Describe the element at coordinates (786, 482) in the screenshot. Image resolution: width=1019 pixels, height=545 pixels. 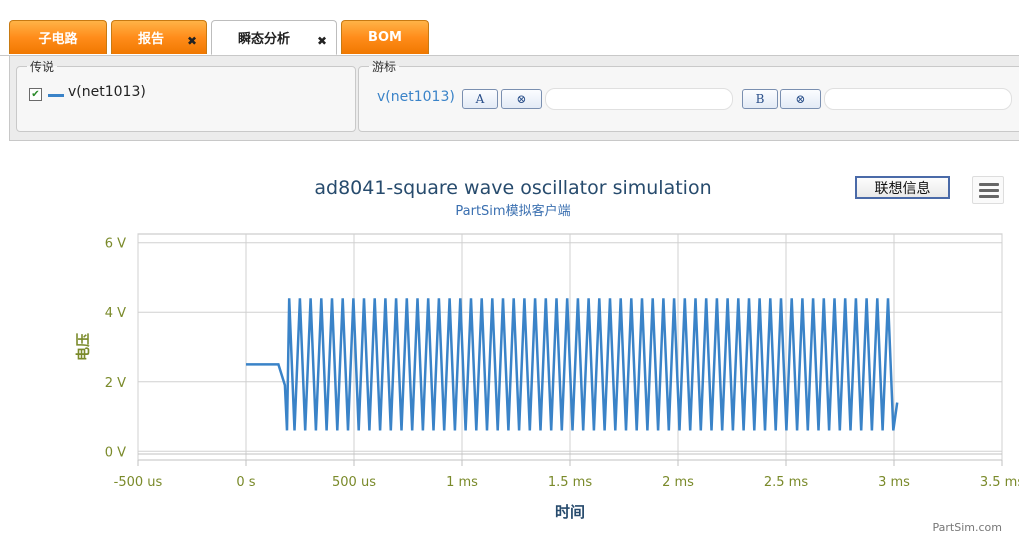
I see `x-tick-label: 2.5 ms` at that location.